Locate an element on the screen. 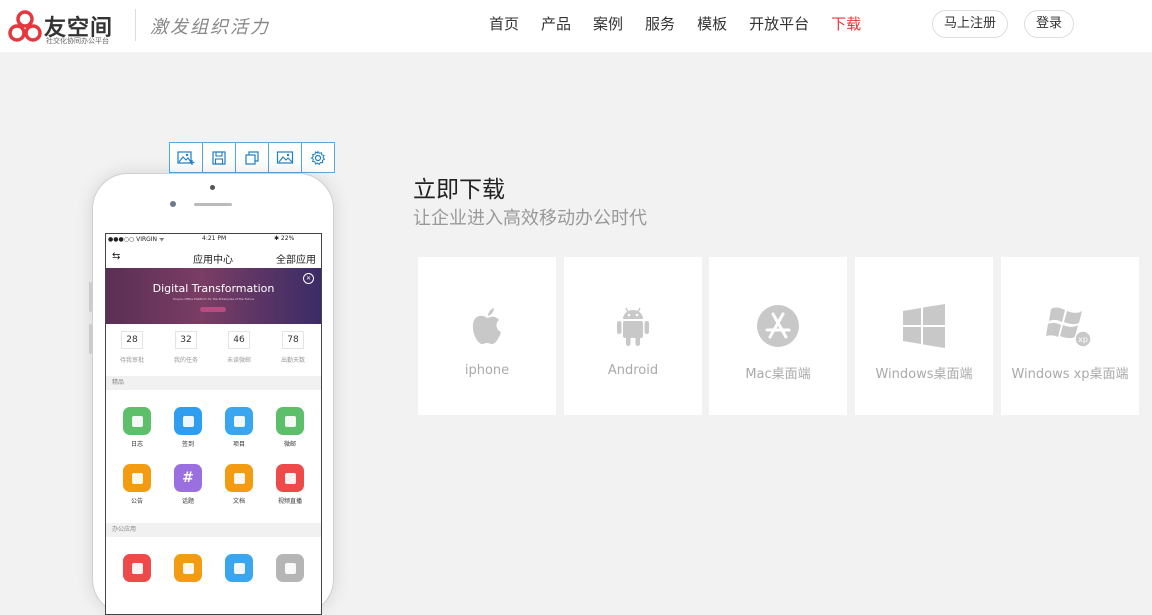  logo-mark-icon is located at coordinates (25, 26).